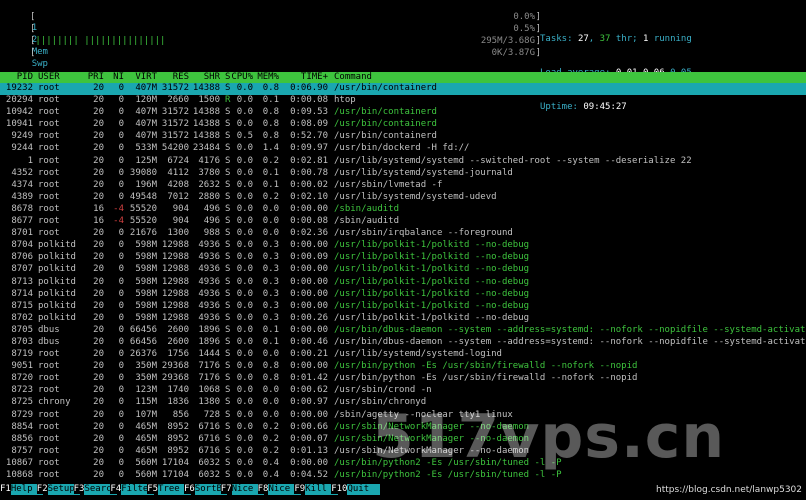 The image size is (806, 500). I want to click on cell-pid: 8707, so click(22, 269).